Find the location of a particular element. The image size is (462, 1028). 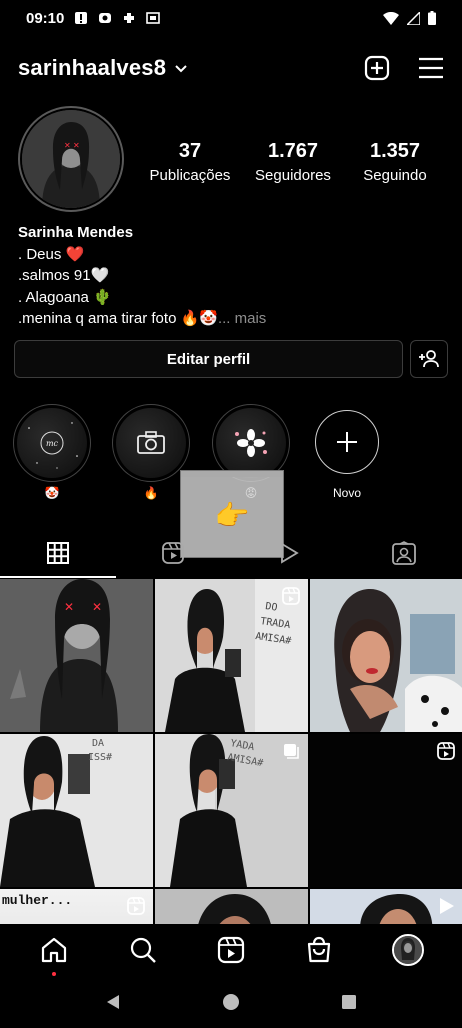

bio-line-1: . Deus ❤️ is located at coordinates (51, 254).